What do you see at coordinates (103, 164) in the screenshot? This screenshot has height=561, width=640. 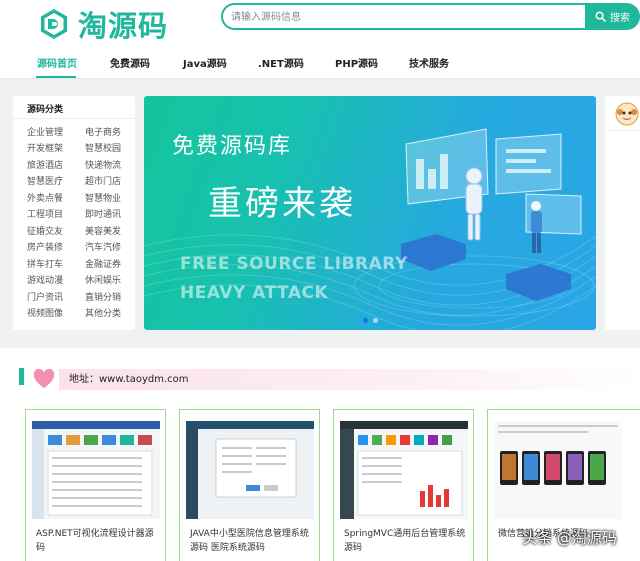 I see `category-item: 快递物流` at bounding box center [103, 164].